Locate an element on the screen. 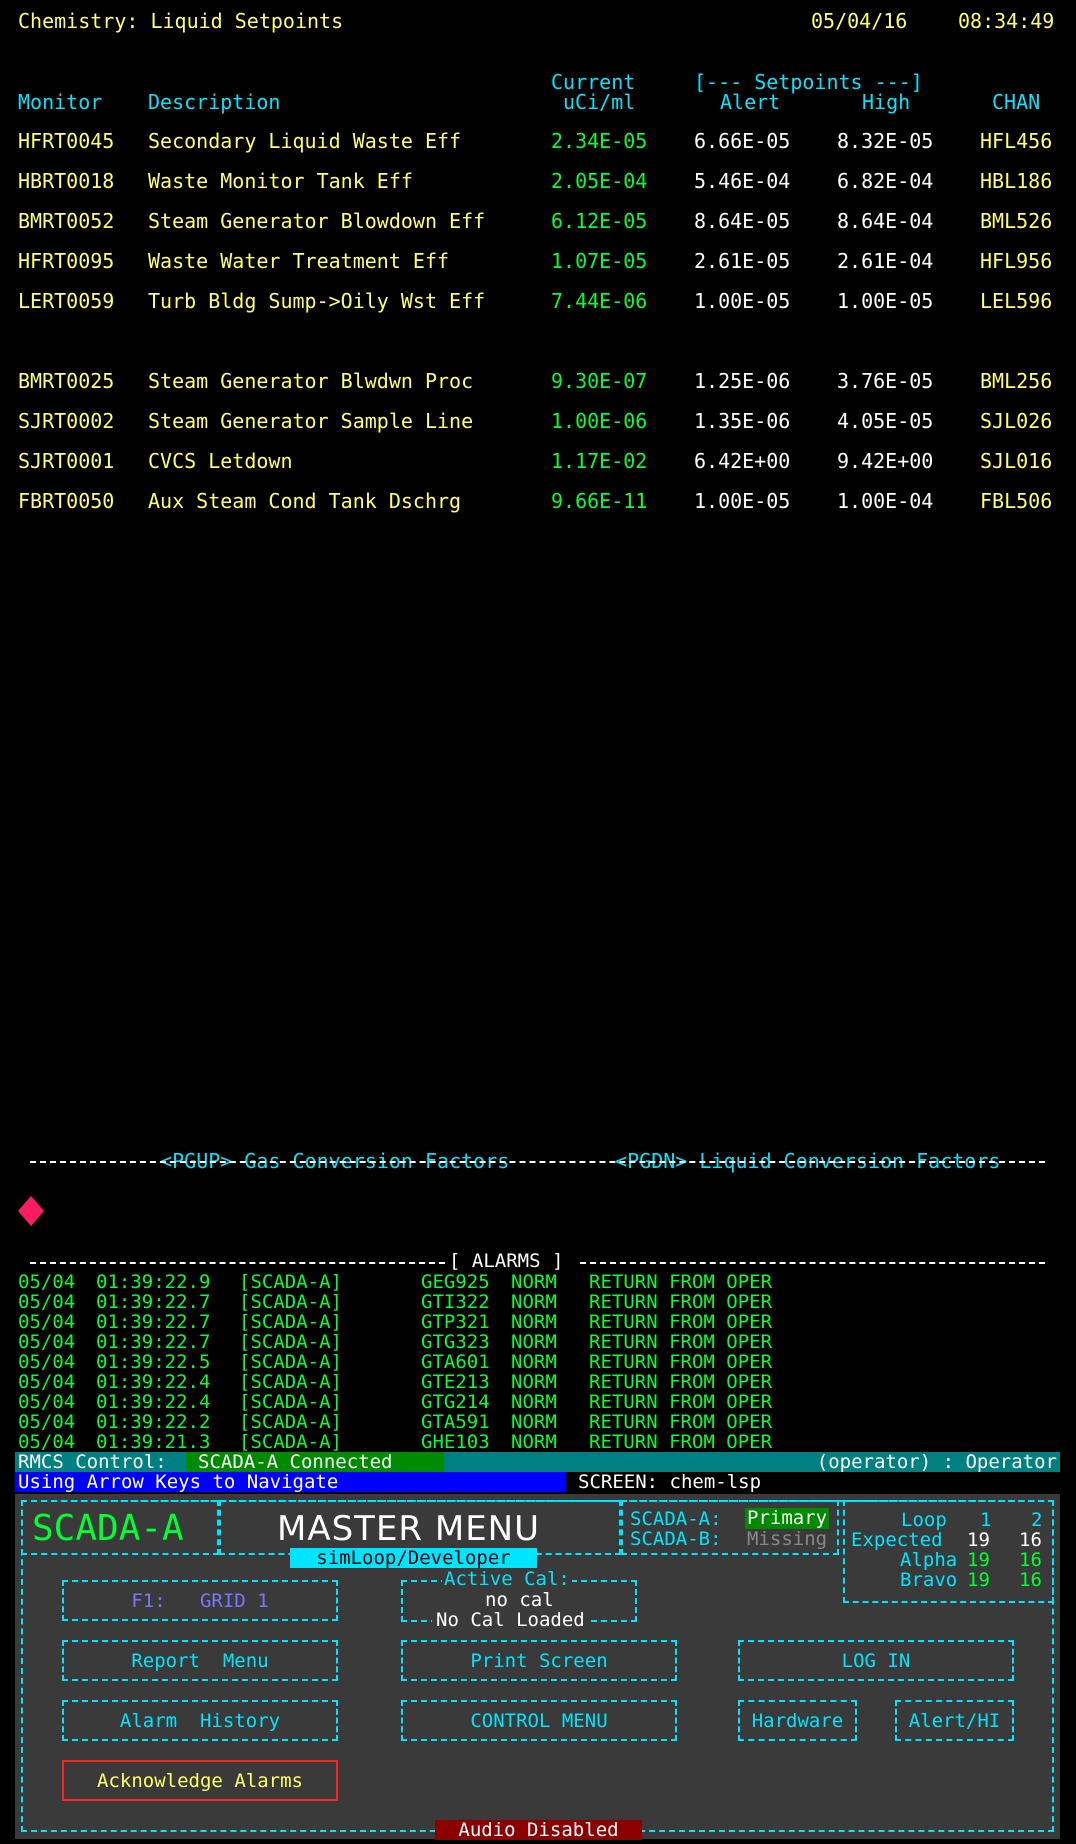 The width and height of the screenshot is (1076, 1844). current-value: 6.12E-05 is located at coordinates (599, 221).